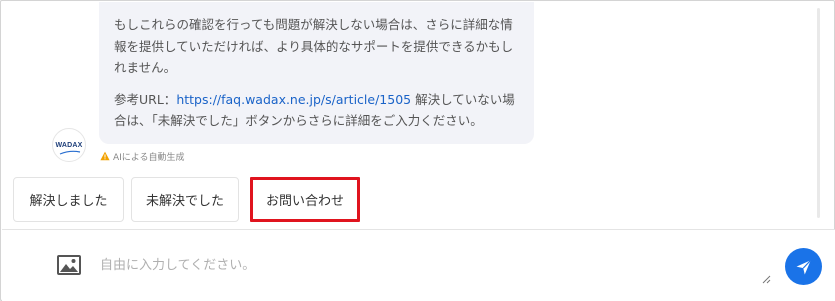  I want to click on resize-handle-icon, so click(766, 279).